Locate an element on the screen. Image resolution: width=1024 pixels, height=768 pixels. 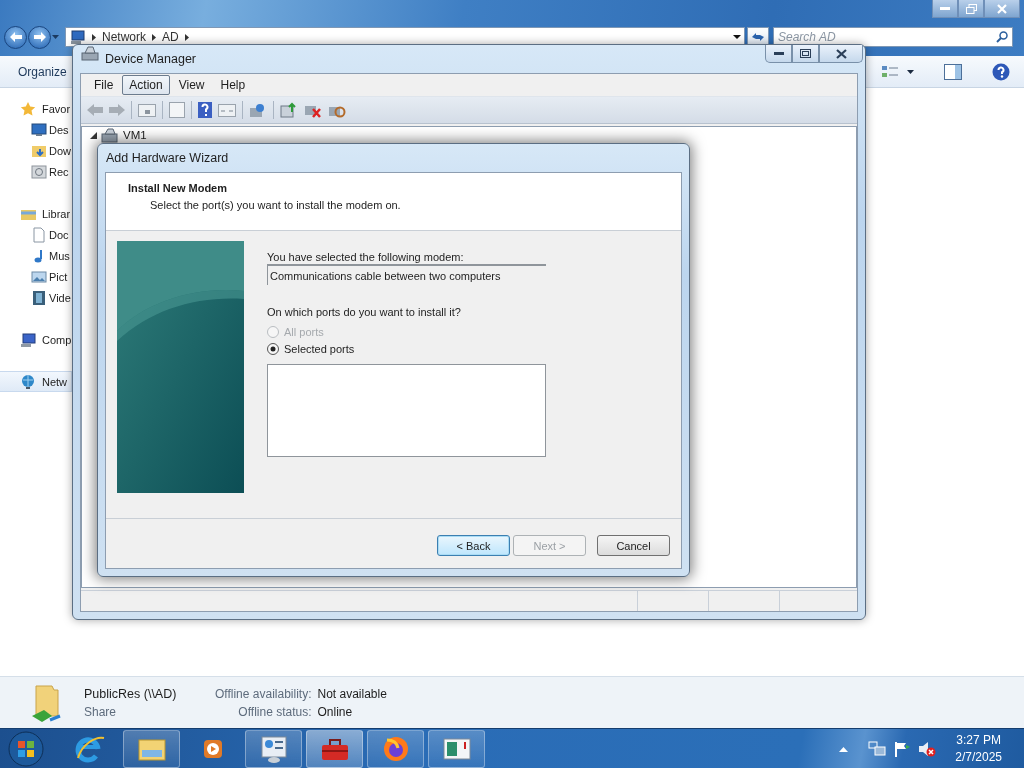
question-label: On which ports do you want to install it? is located at coordinates (364, 312).